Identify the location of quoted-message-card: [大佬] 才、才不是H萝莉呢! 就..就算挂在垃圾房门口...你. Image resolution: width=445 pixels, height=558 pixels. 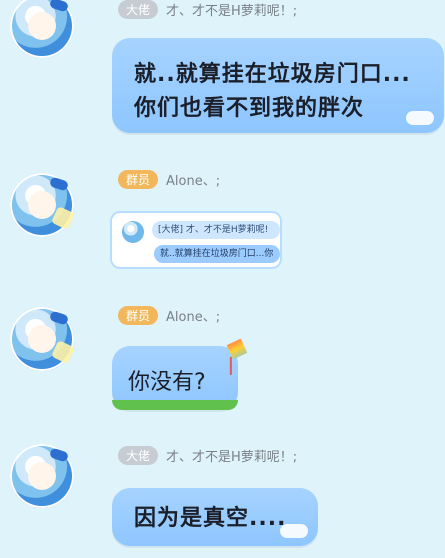
(196, 240).